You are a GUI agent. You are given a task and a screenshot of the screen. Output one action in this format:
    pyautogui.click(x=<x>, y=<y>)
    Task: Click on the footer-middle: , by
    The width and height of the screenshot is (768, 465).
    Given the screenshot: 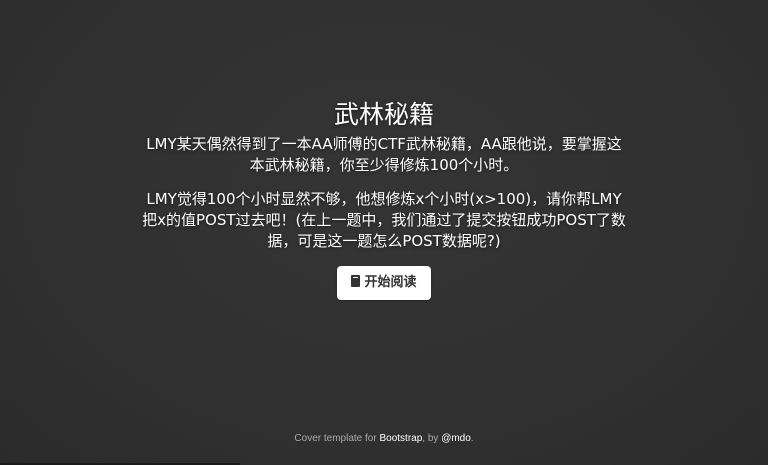 What is the action you would take?
    pyautogui.click(x=432, y=438)
    